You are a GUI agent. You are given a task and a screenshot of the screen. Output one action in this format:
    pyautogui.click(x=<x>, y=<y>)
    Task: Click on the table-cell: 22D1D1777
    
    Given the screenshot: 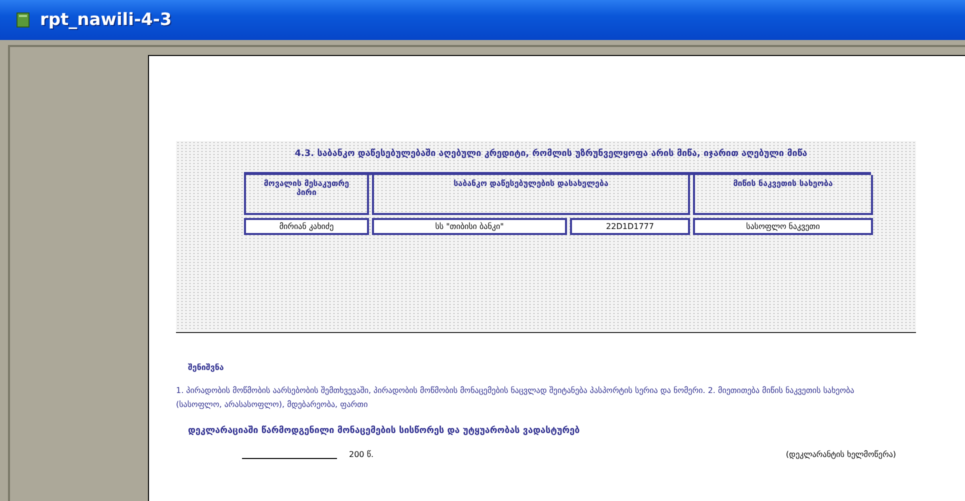 What is the action you would take?
    pyautogui.click(x=630, y=226)
    